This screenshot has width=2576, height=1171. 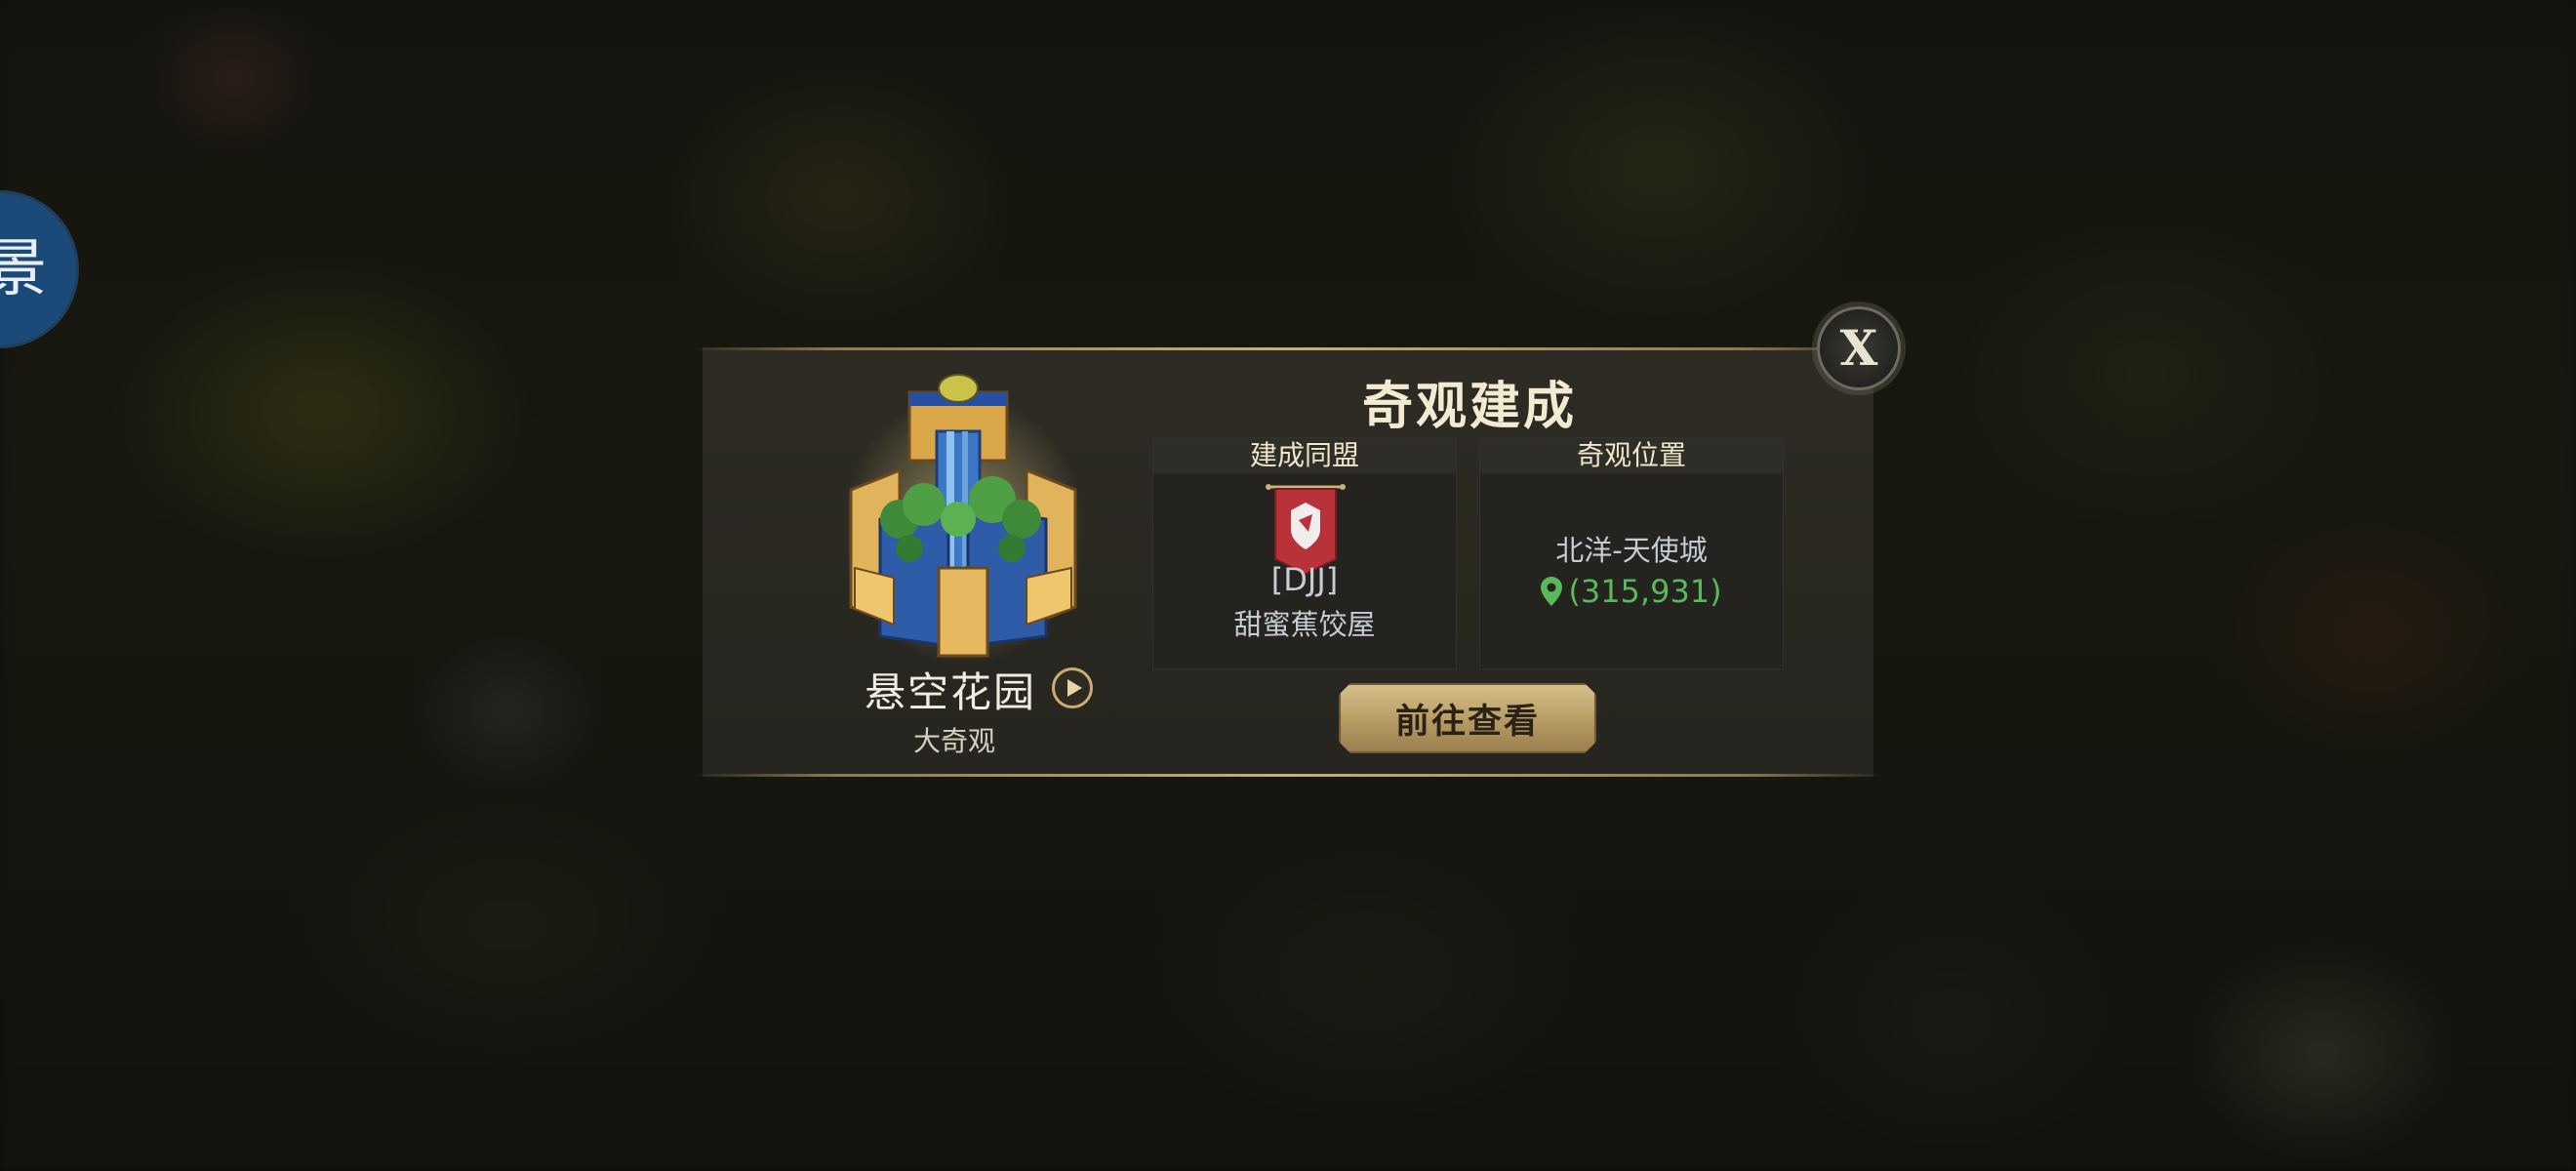 I want to click on alliance-box: 建成同盟 [DJJ] 甜蜜蕉饺屋, so click(x=1304, y=553).